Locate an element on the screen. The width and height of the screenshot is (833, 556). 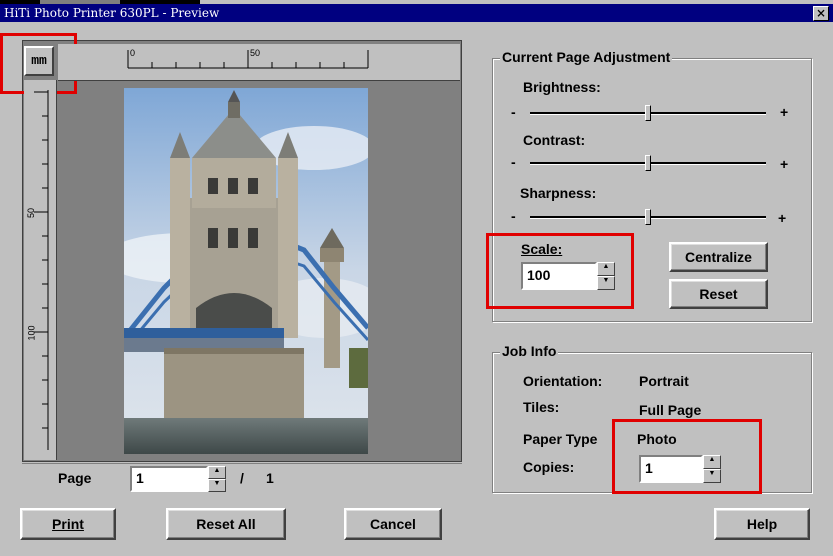
sharpness-slider is located at coordinates (648, 217).